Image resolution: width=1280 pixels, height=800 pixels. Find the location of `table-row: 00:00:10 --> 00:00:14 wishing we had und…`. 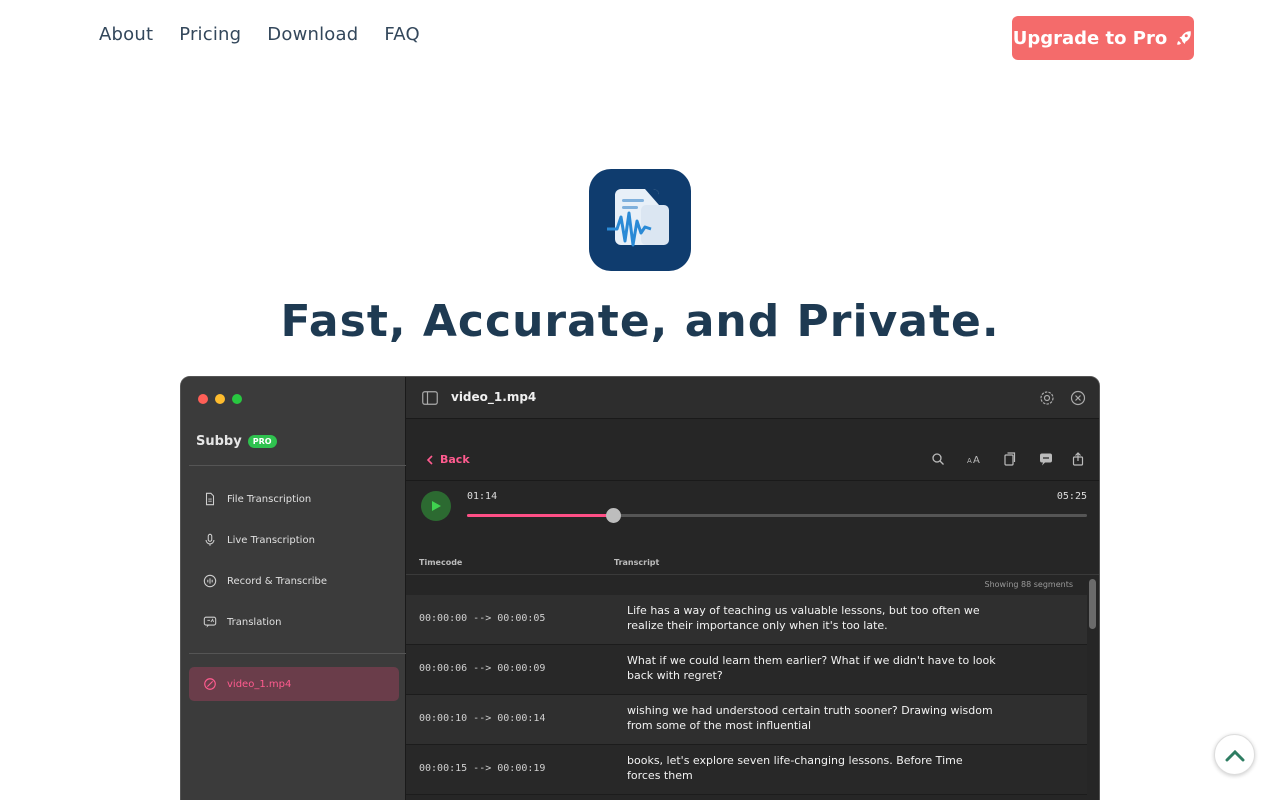

table-row: 00:00:10 --> 00:00:14 wishing we had und… is located at coordinates (746, 720).